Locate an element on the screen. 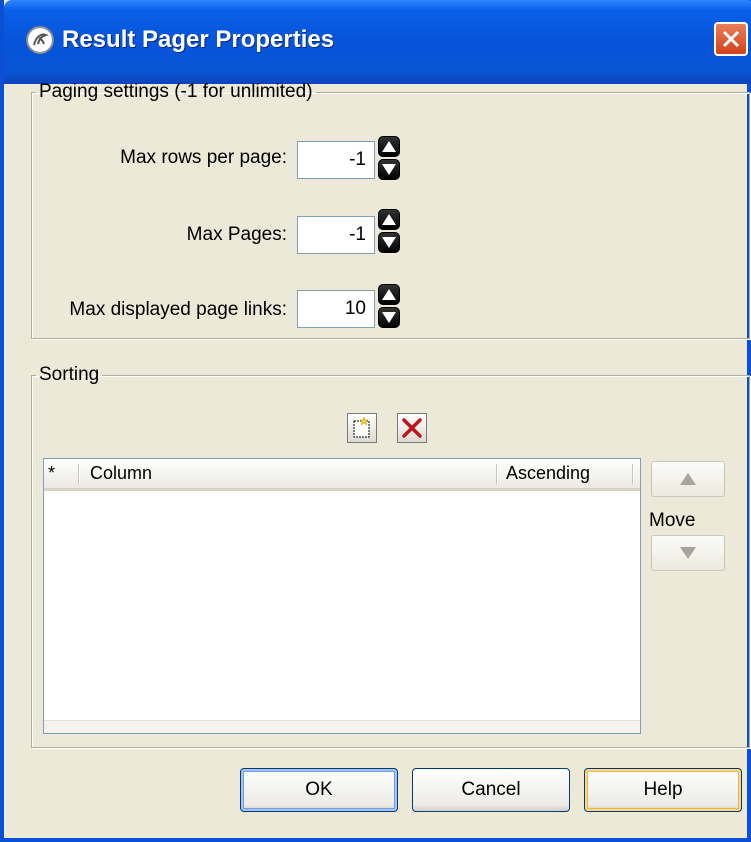  remove-sort-button is located at coordinates (412, 428).